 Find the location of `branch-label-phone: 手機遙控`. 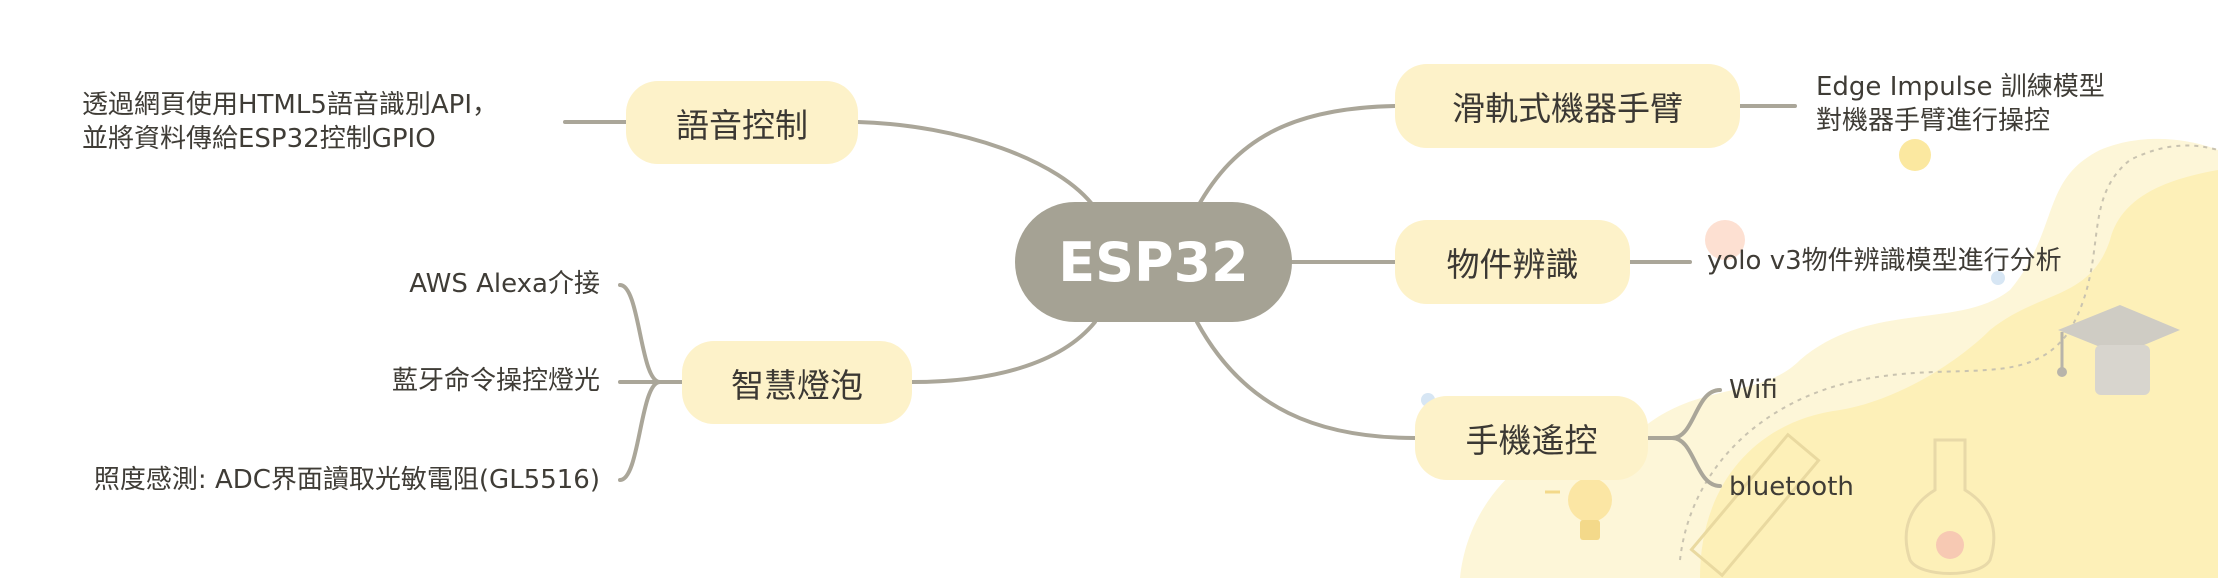

branch-label-phone: 手機遙控 is located at coordinates (1531, 440).